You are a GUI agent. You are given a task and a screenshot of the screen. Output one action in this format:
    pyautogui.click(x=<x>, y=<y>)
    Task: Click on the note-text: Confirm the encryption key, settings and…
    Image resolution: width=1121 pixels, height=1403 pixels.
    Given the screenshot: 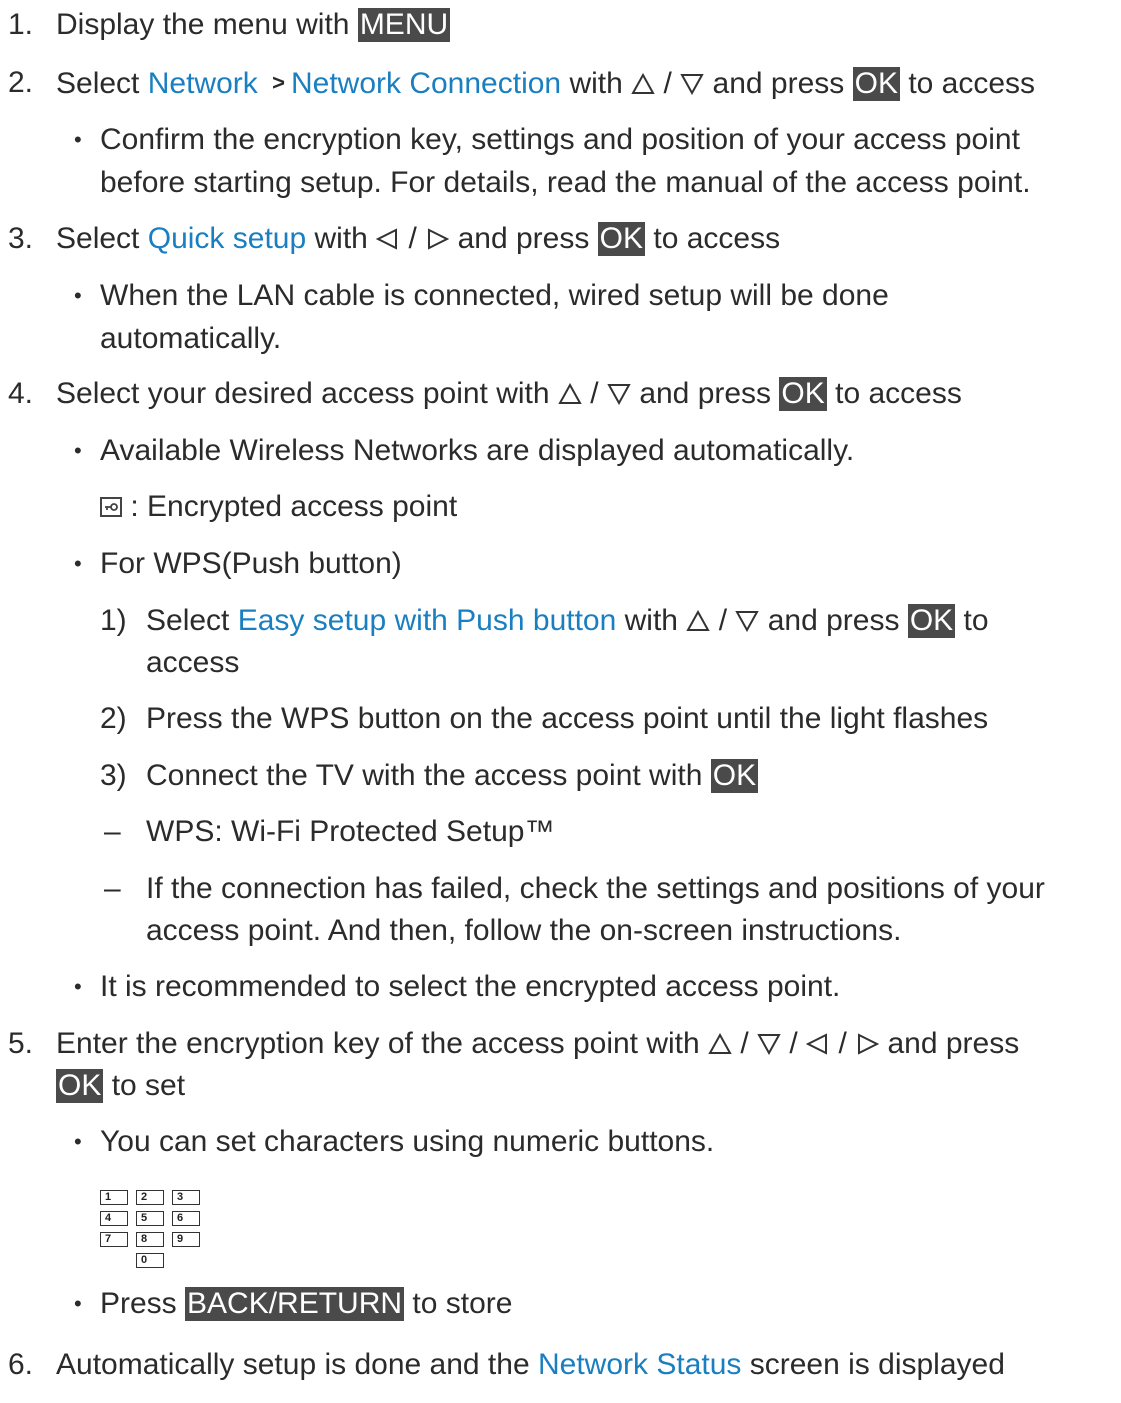 What is the action you would take?
    pyautogui.click(x=560, y=139)
    